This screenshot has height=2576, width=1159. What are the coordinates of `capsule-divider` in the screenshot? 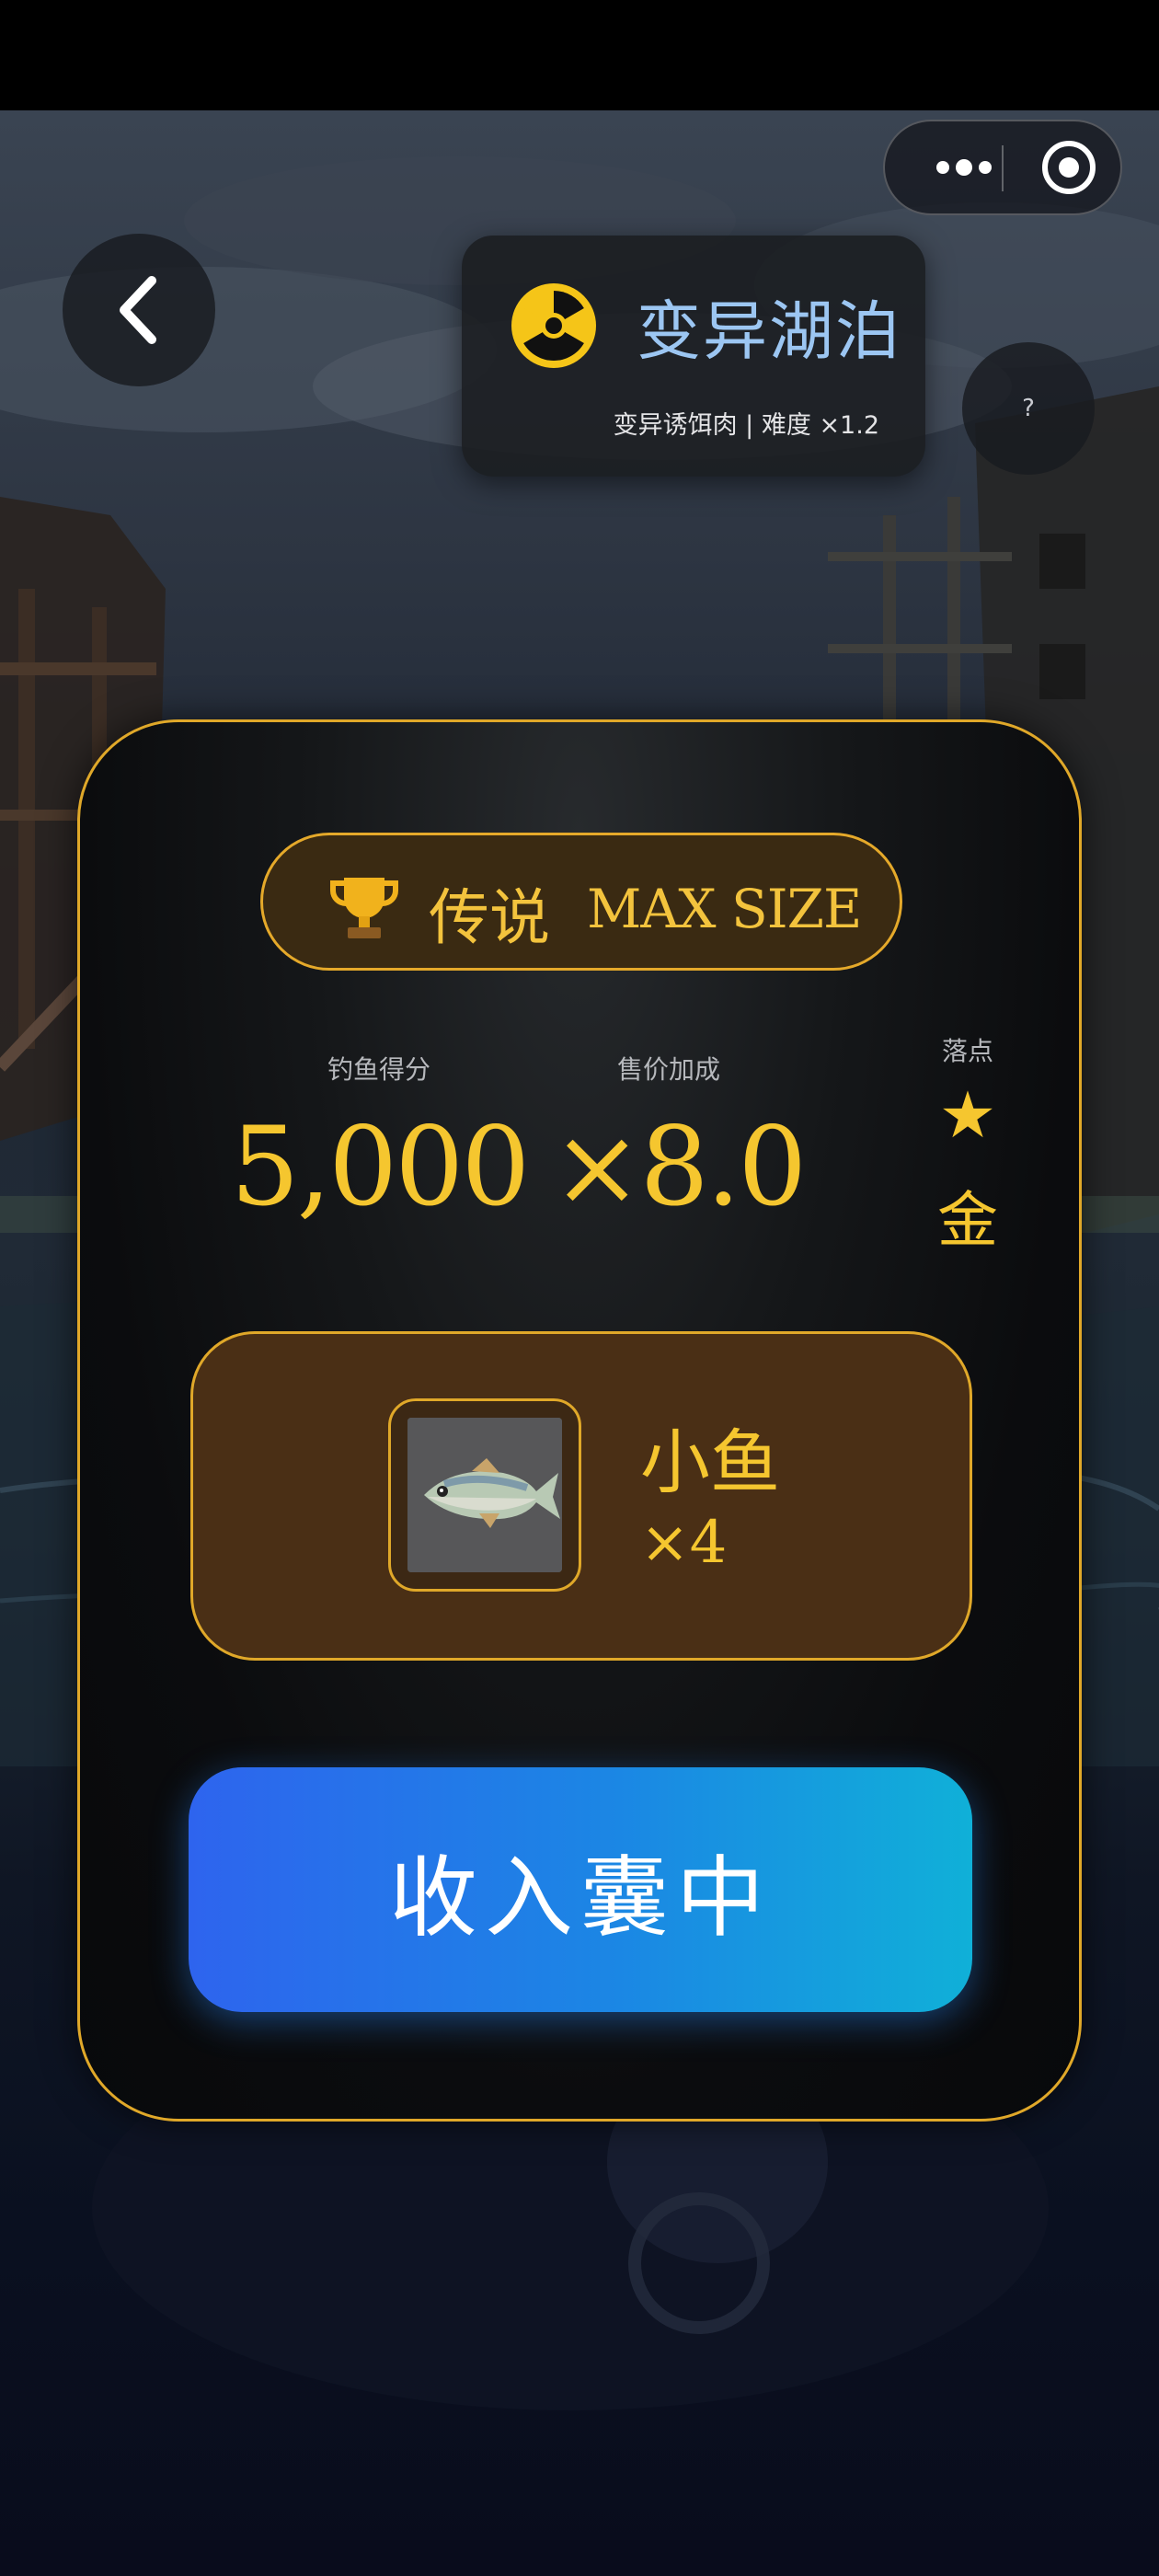 It's located at (1003, 168).